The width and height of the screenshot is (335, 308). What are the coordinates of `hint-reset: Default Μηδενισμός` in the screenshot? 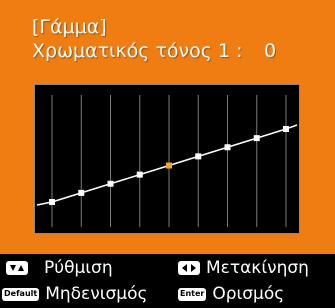 It's located at (74, 294).